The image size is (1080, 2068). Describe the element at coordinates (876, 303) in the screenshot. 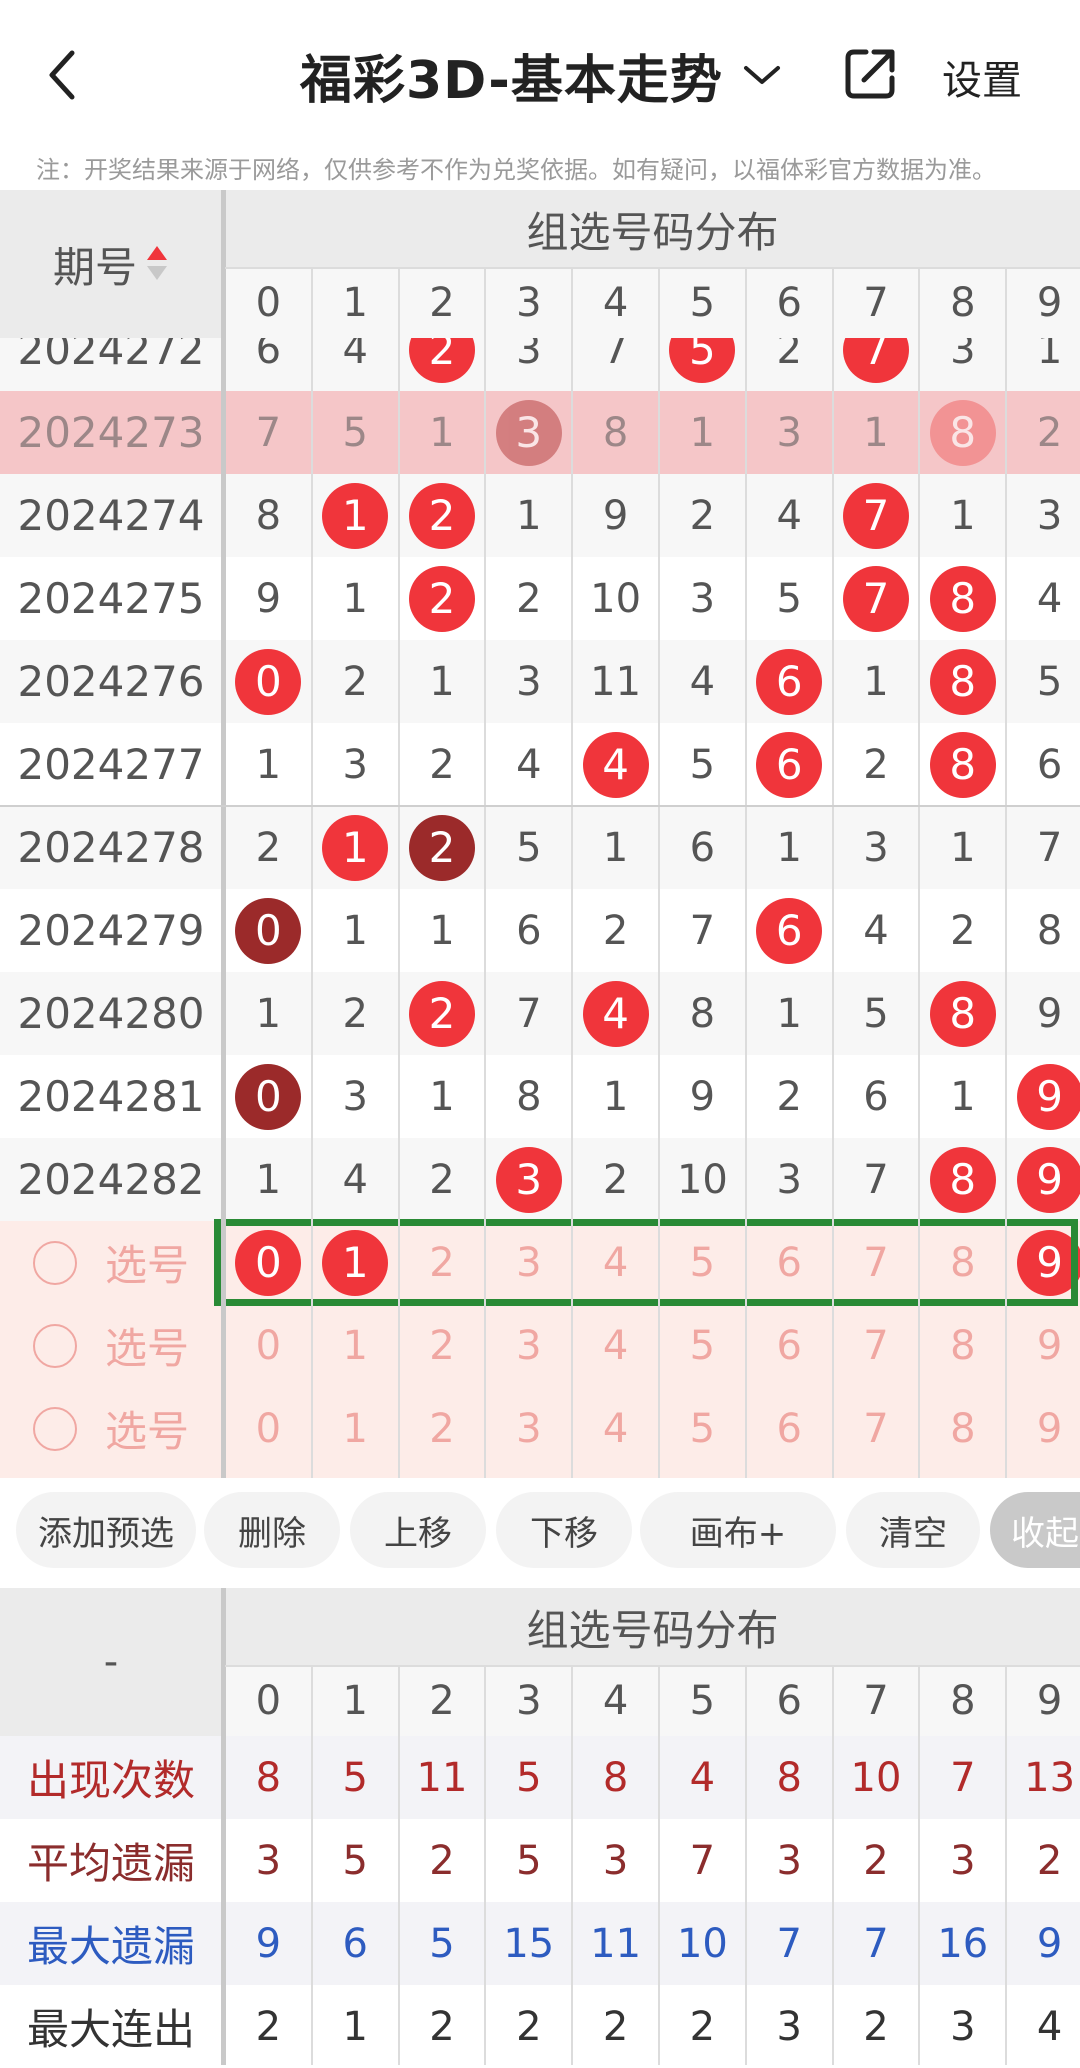

I see `digit-header-7: 7` at that location.